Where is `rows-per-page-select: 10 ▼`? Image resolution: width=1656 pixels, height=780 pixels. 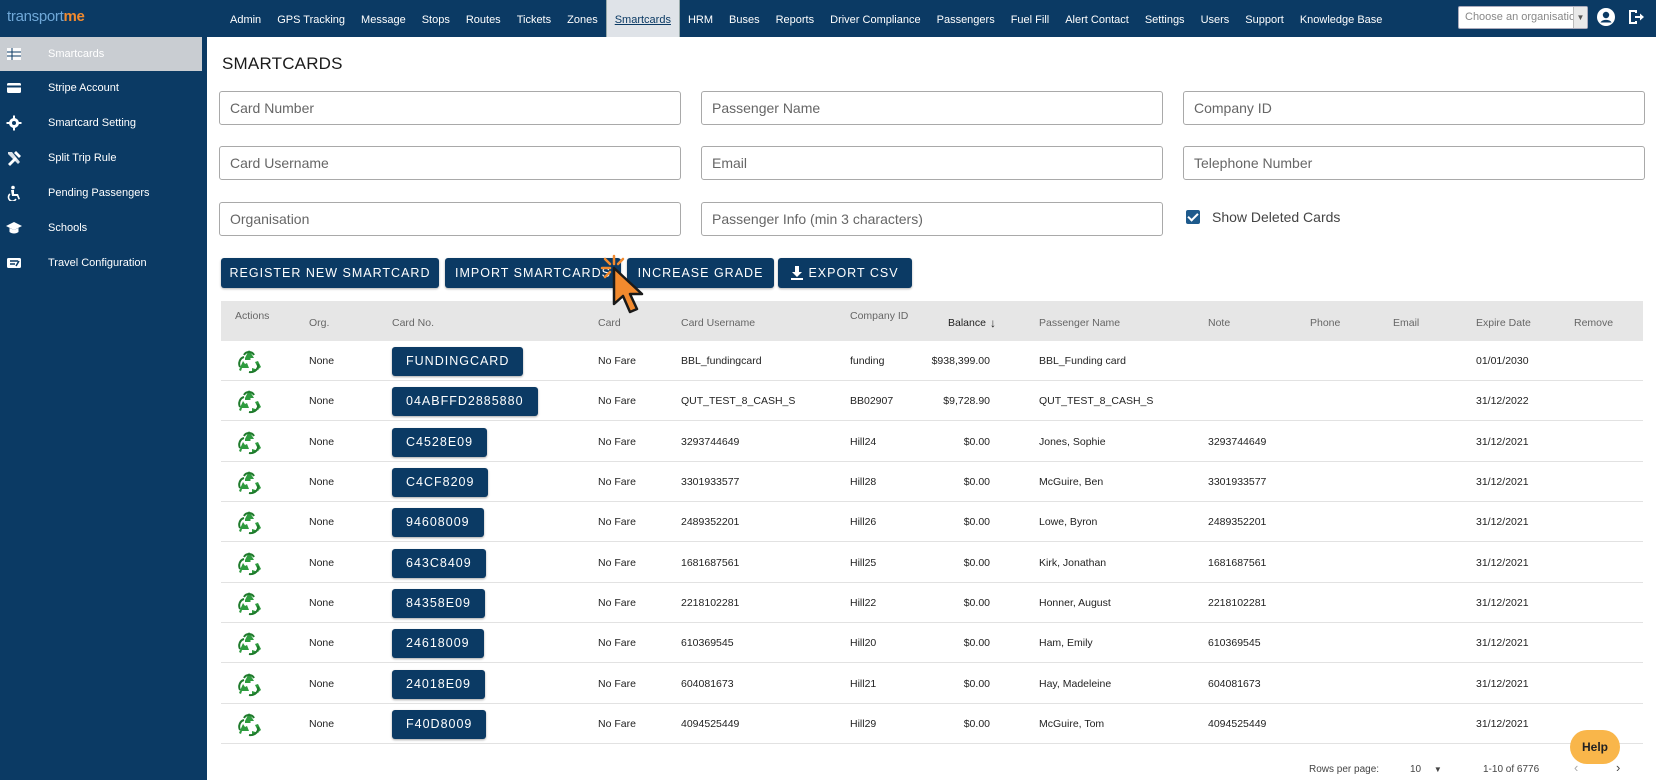 rows-per-page-select: 10 ▼ is located at coordinates (1426, 769).